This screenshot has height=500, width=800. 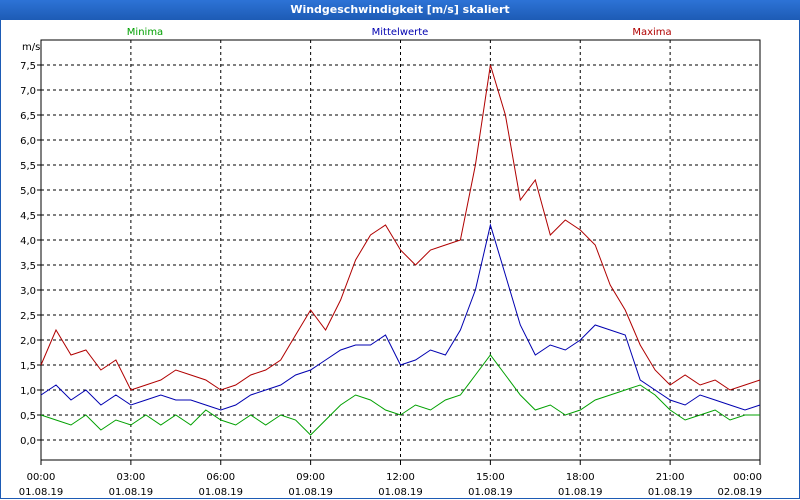 What do you see at coordinates (400, 477) in the screenshot?
I see `x-tick-time-label: 12:00` at bounding box center [400, 477].